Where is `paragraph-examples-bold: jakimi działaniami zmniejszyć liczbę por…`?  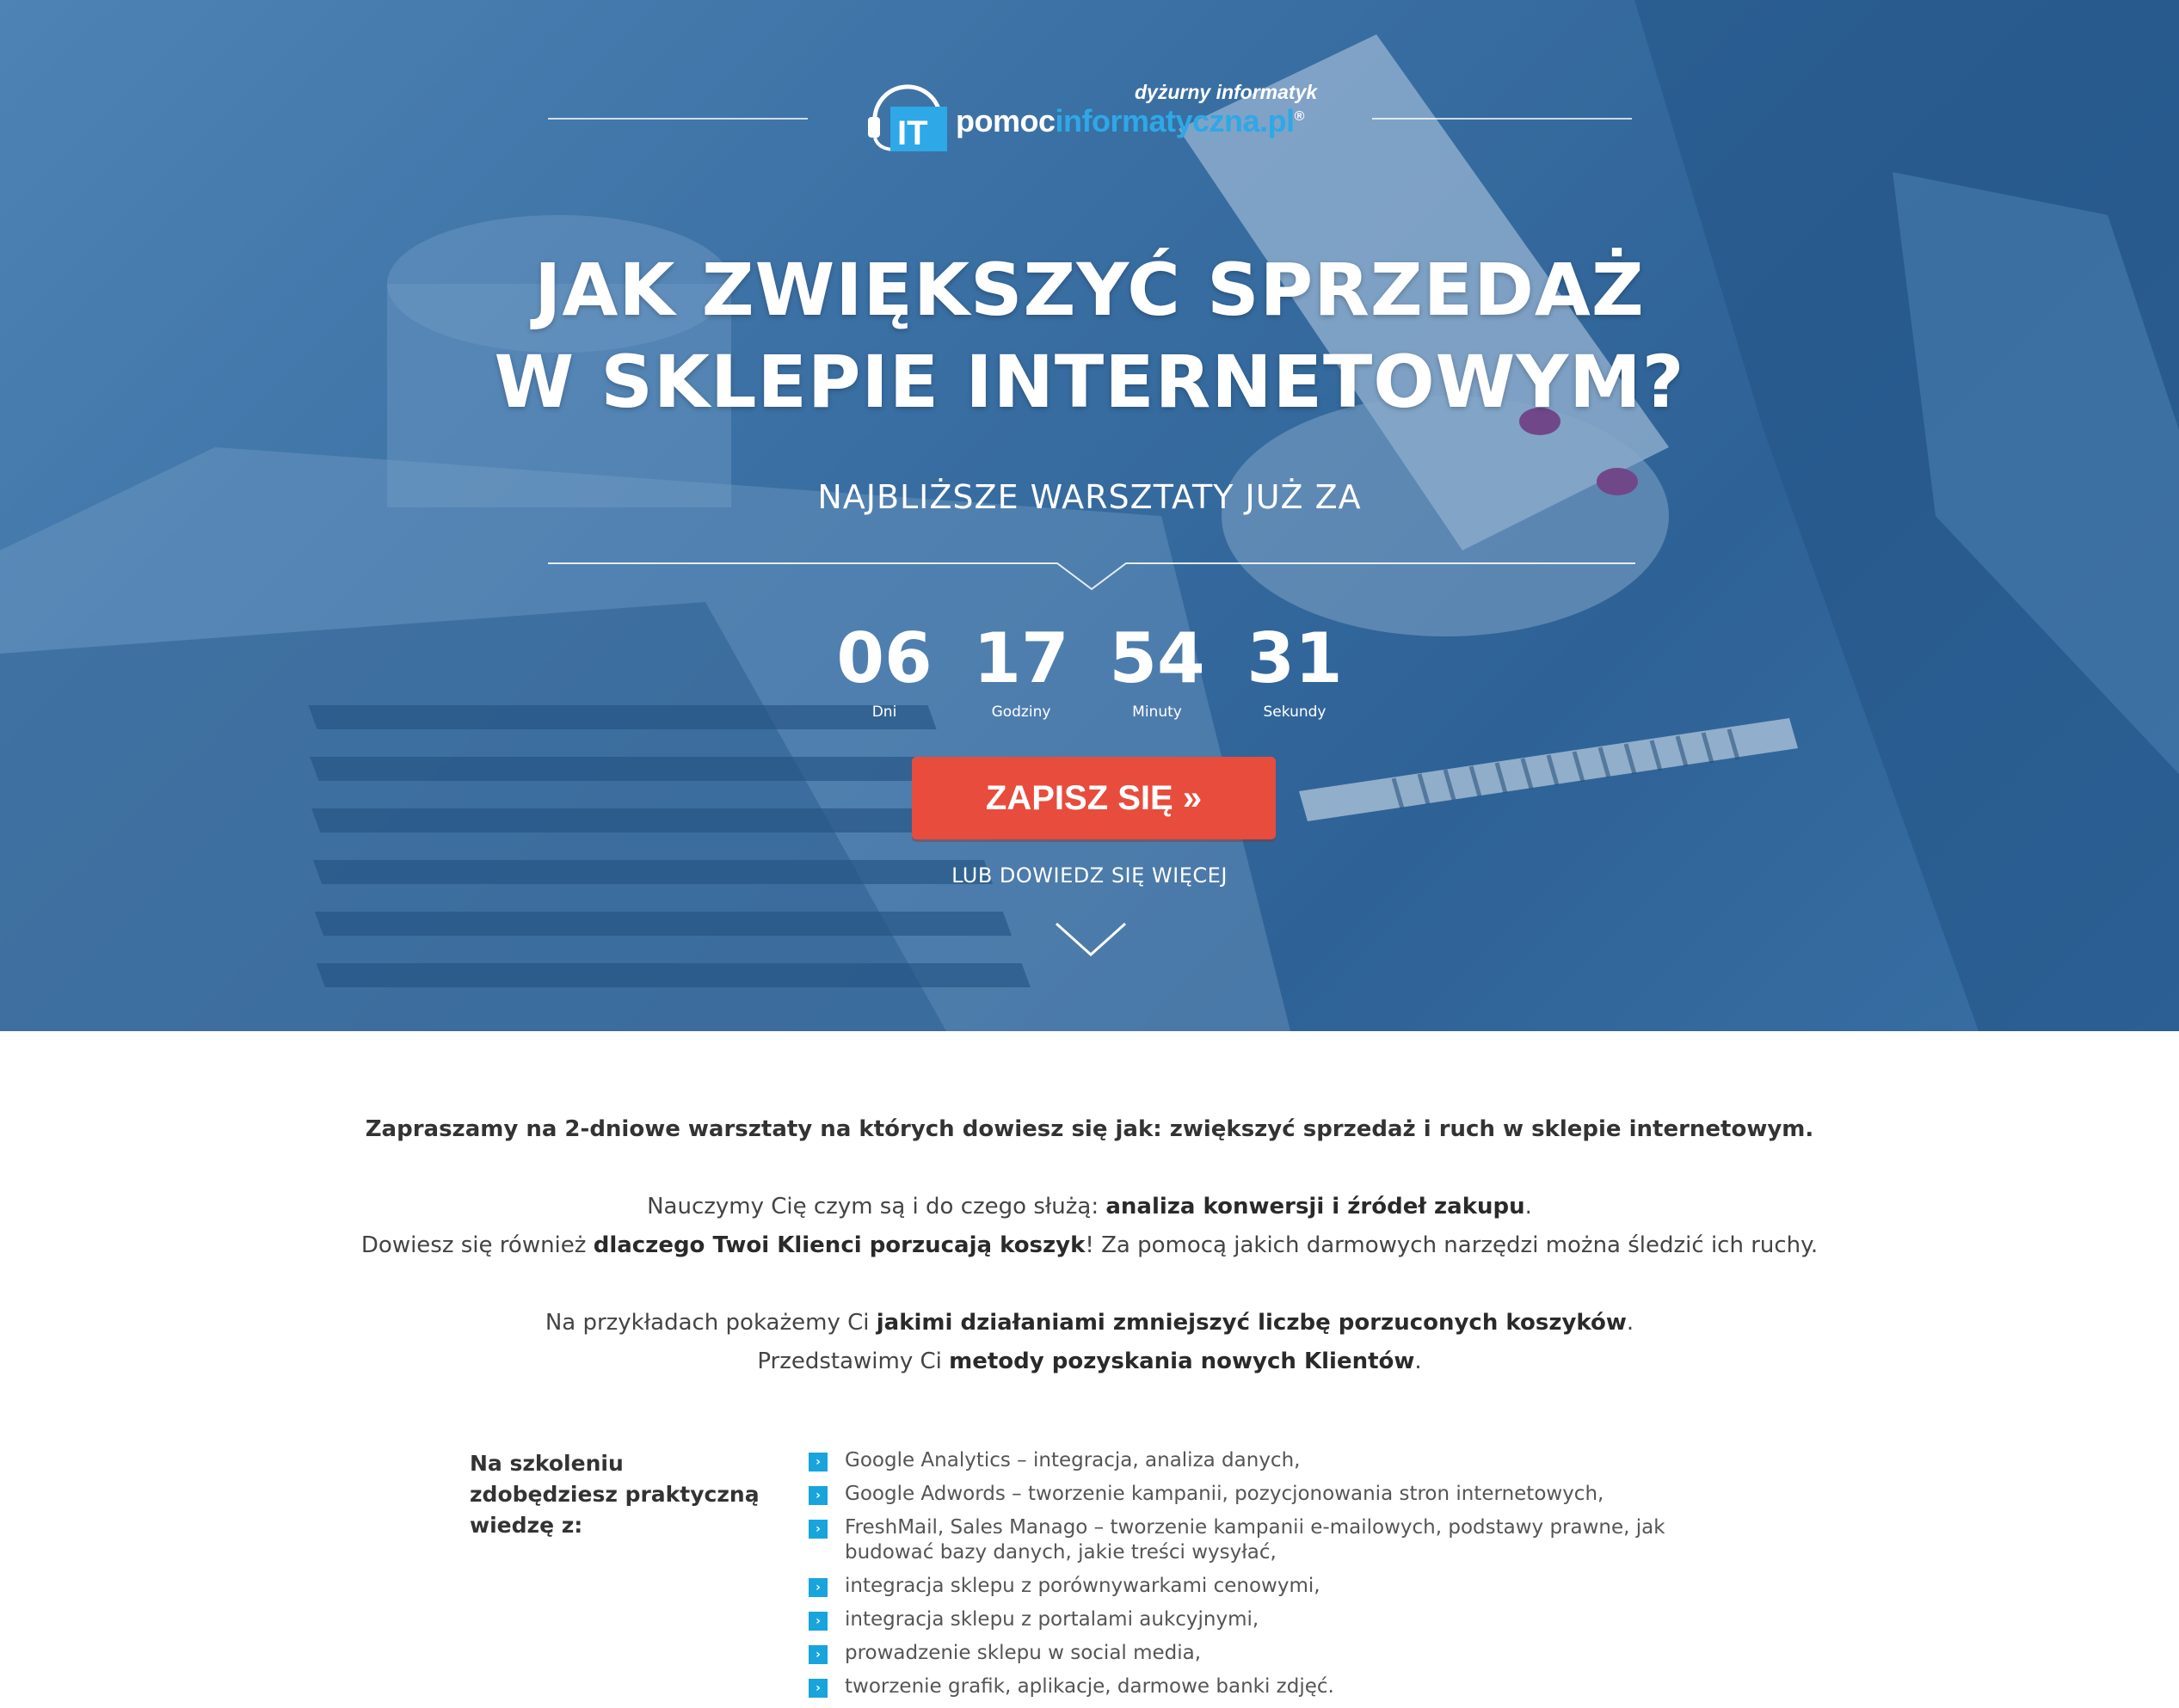 paragraph-examples-bold: jakimi działaniami zmniejszyć liczbę por… is located at coordinates (1252, 1323).